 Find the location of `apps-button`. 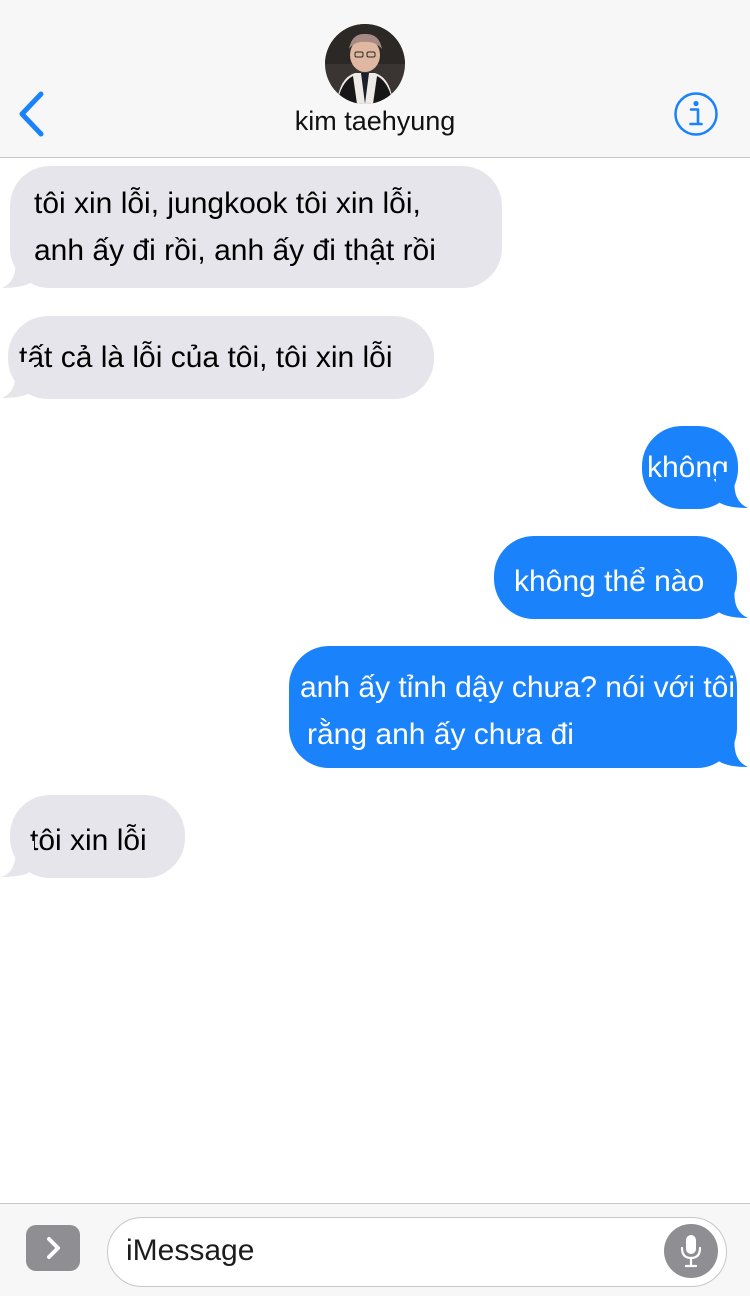

apps-button is located at coordinates (53, 1248).